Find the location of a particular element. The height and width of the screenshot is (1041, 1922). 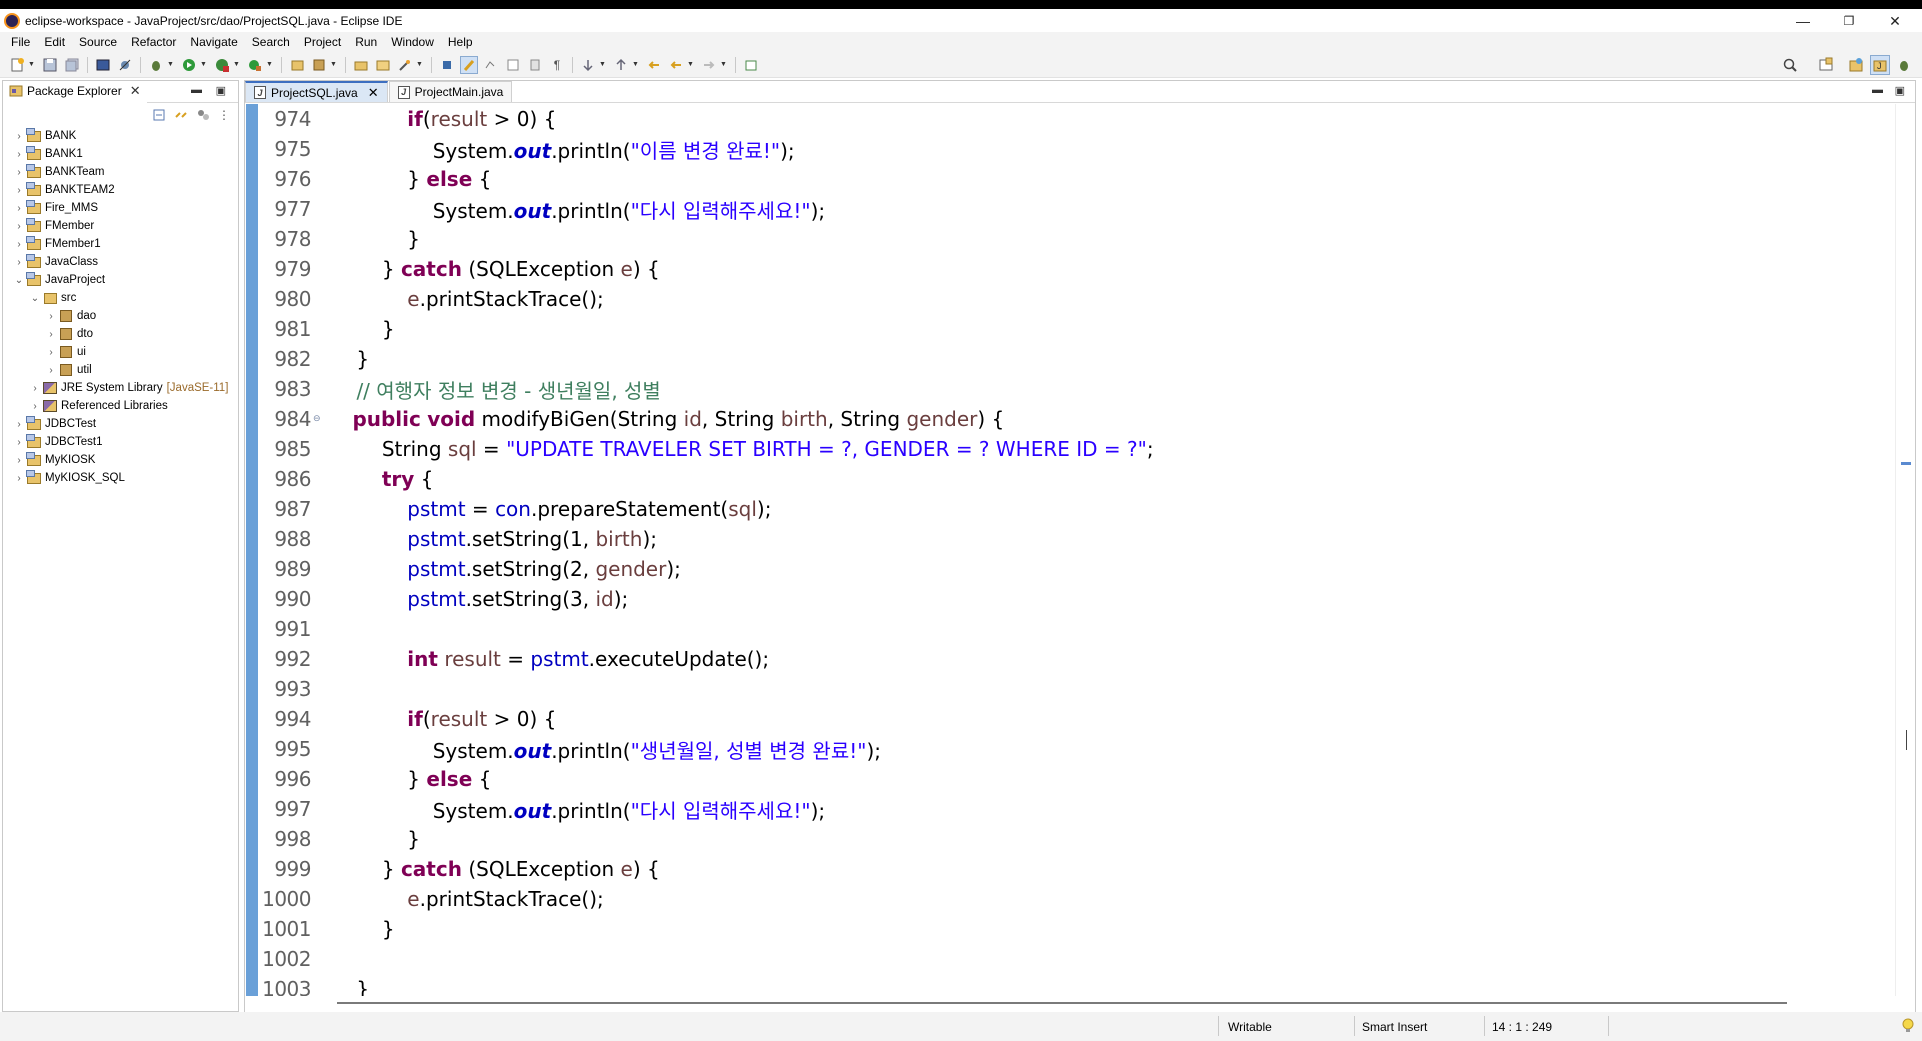

menu-refactor: Refactor is located at coordinates (153, 42).